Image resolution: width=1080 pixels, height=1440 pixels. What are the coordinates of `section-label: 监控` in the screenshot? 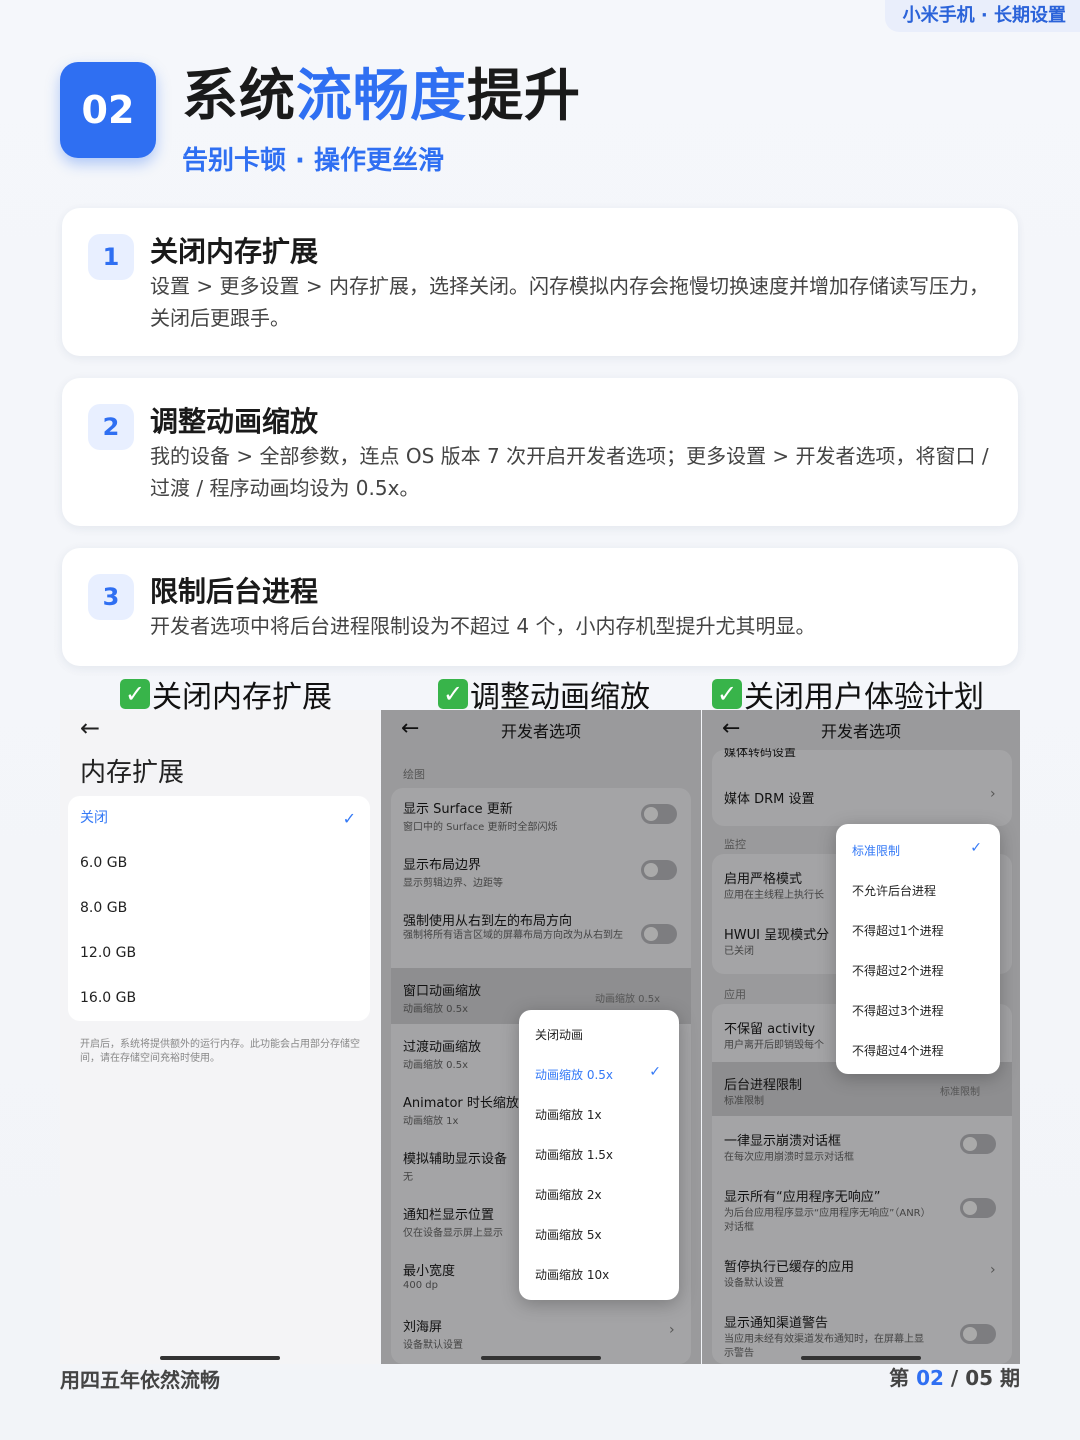 It's located at (735, 844).